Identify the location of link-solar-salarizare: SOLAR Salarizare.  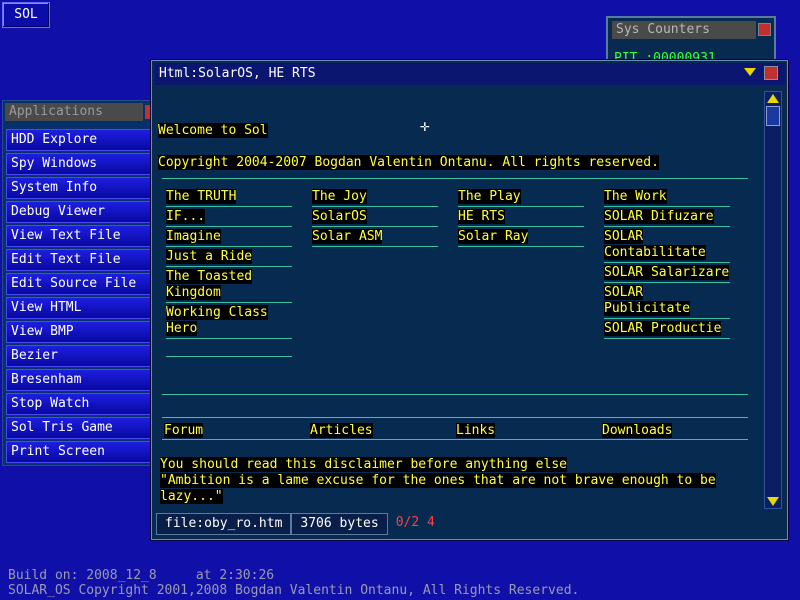
(667, 272).